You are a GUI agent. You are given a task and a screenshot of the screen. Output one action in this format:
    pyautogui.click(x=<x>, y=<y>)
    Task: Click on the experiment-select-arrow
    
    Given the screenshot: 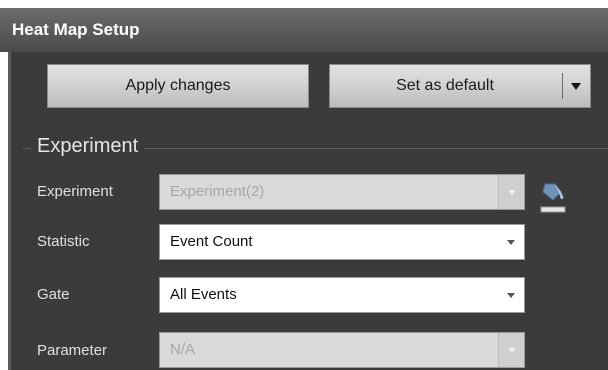 What is the action you would take?
    pyautogui.click(x=511, y=192)
    